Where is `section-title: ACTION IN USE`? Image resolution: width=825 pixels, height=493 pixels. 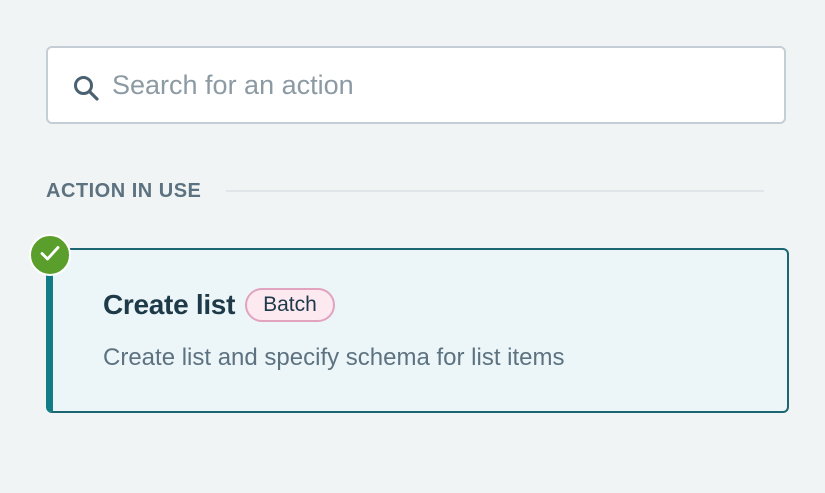 section-title: ACTION IN USE is located at coordinates (124, 190).